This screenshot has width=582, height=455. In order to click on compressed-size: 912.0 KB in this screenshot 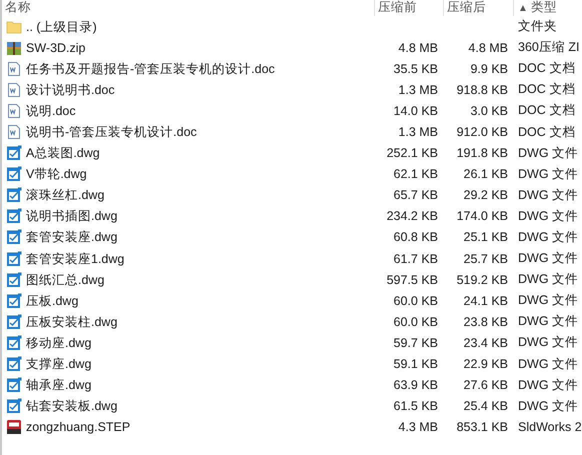, I will do `click(482, 132)`.